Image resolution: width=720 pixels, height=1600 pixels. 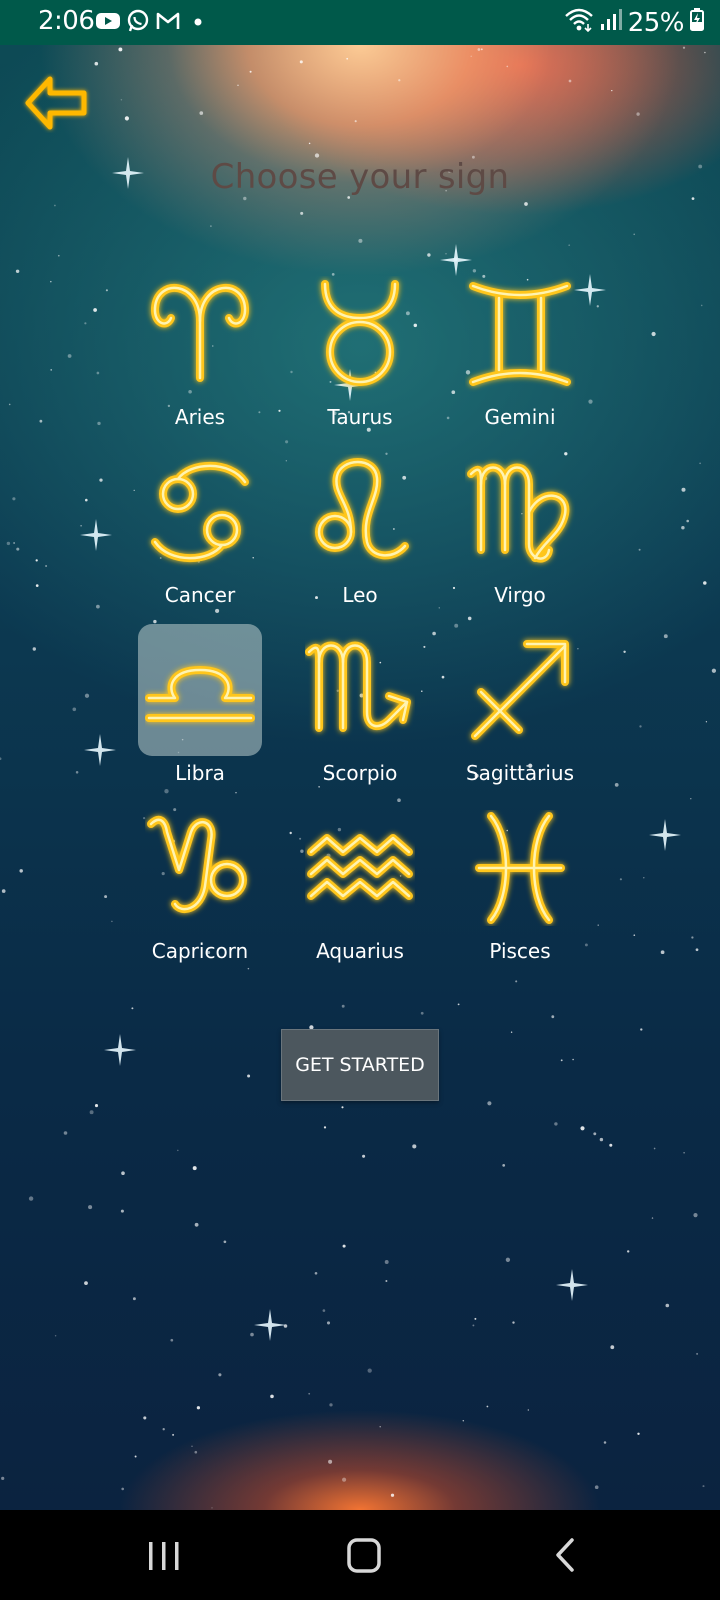 What do you see at coordinates (362, 509) in the screenshot?
I see `leo-icon` at bounding box center [362, 509].